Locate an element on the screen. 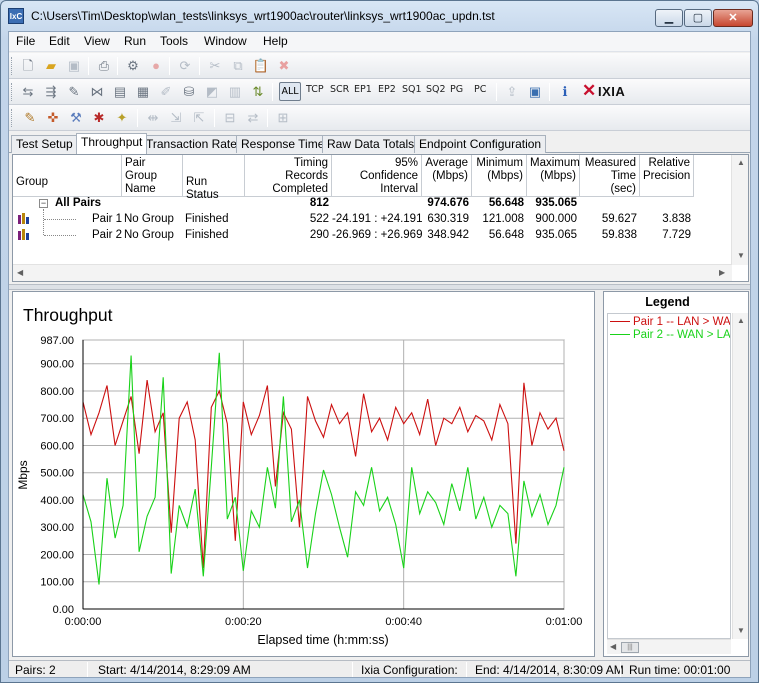  cut-icon: ✂ is located at coordinates (215, 66).